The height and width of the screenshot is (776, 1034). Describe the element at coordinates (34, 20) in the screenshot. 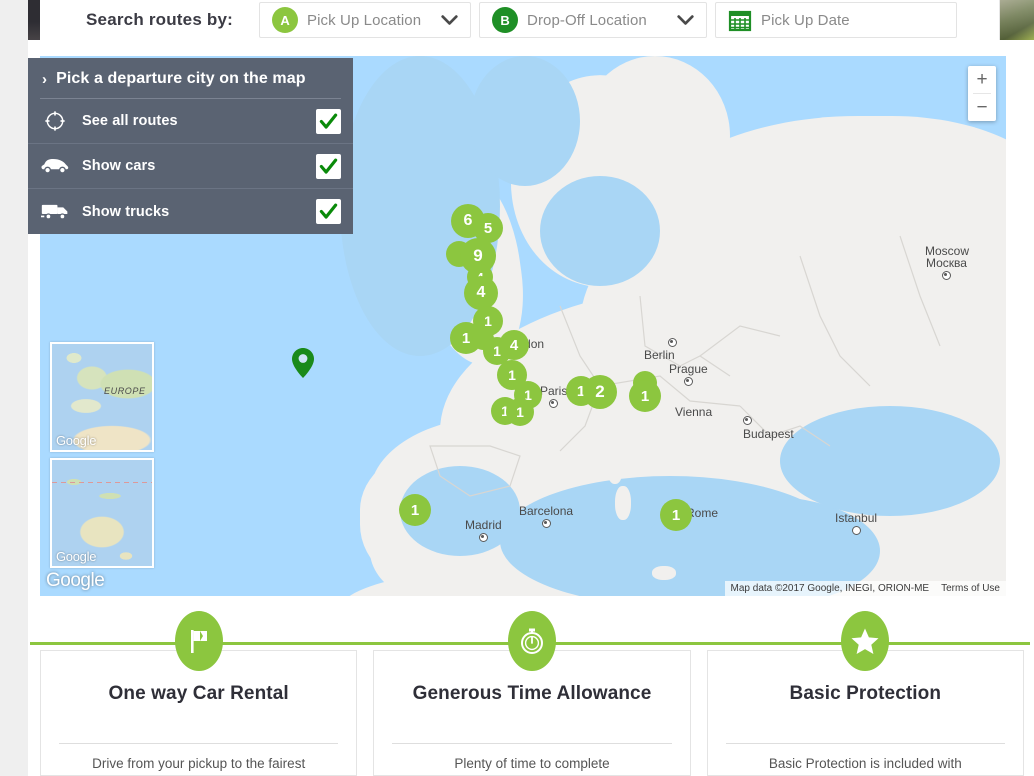

I see `header-left-strip` at that location.